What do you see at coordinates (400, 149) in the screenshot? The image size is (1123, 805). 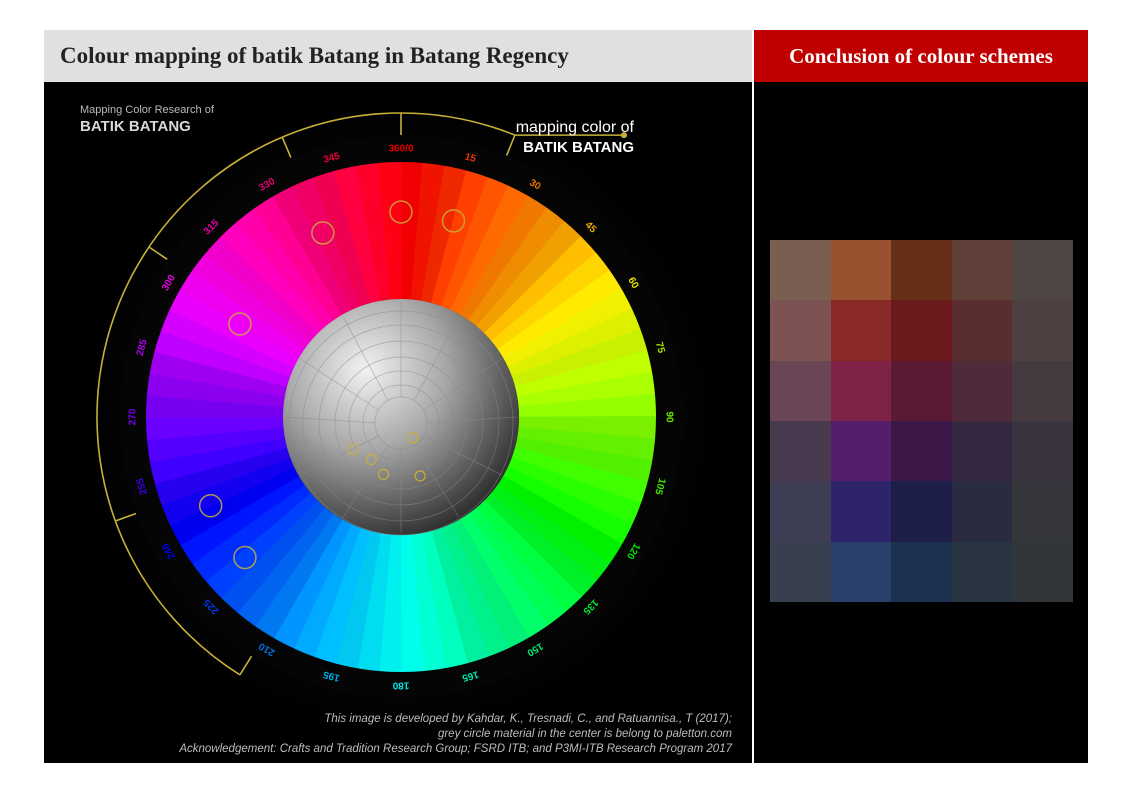 I see `degree-label: 360/0` at bounding box center [400, 149].